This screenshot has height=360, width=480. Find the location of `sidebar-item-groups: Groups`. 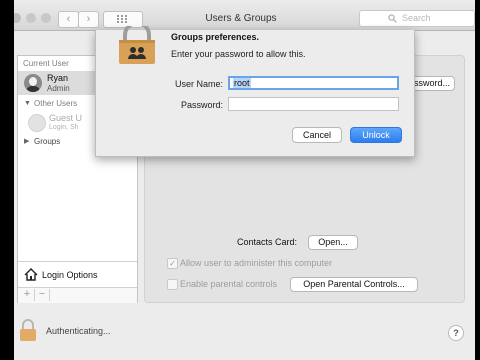

sidebar-item-groups: Groups is located at coordinates (47, 141).